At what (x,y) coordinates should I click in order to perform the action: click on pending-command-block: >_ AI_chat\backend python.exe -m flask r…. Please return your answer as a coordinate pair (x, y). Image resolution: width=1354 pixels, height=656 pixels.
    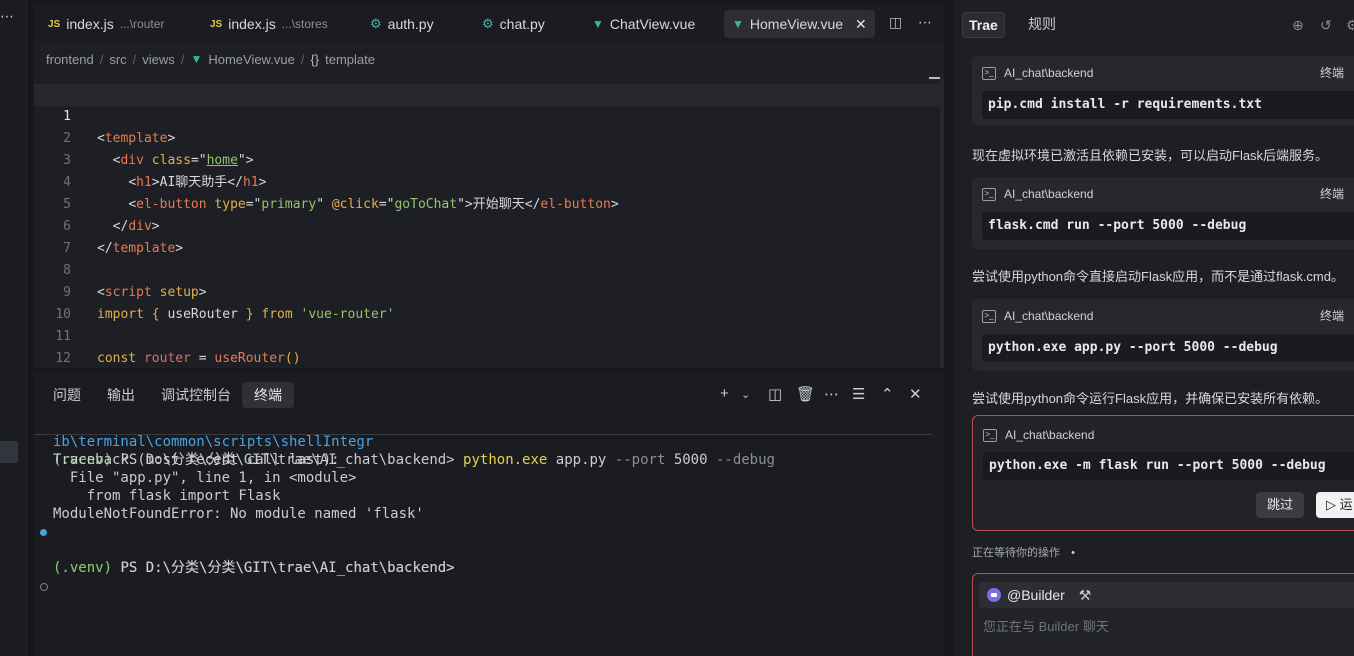
    Looking at the image, I should click on (1163, 473).